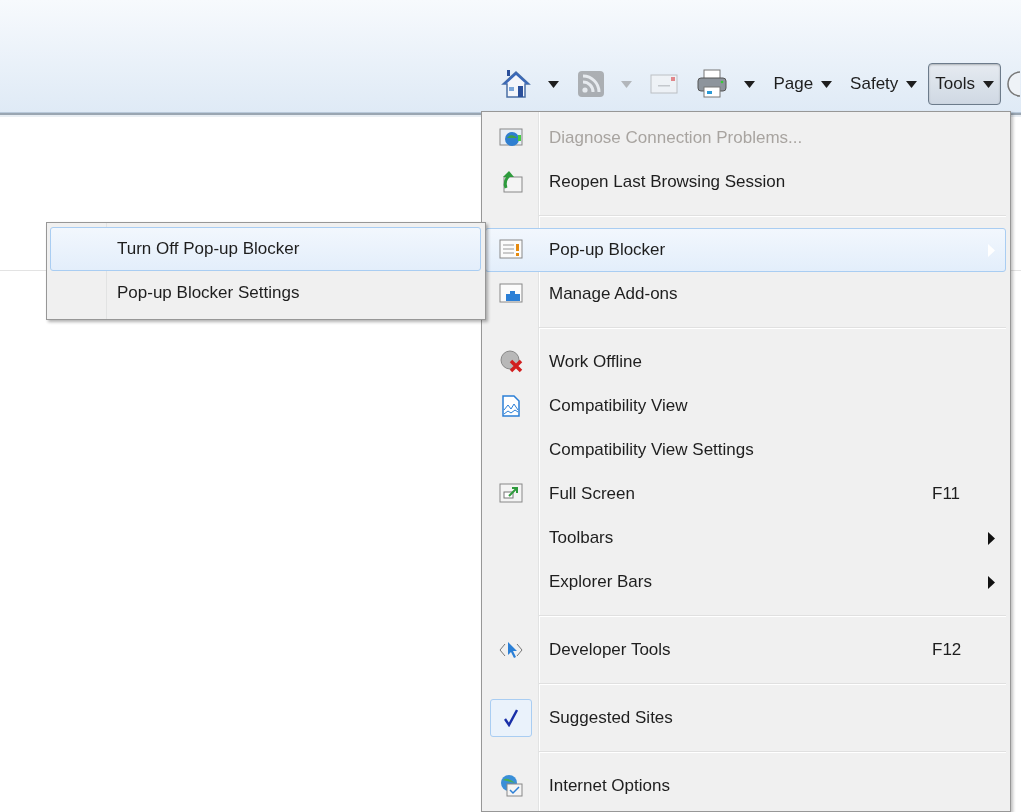 This screenshot has height=812, width=1021. Describe the element at coordinates (745, 494) in the screenshot. I see `menu-item: Full Screen F11` at that location.